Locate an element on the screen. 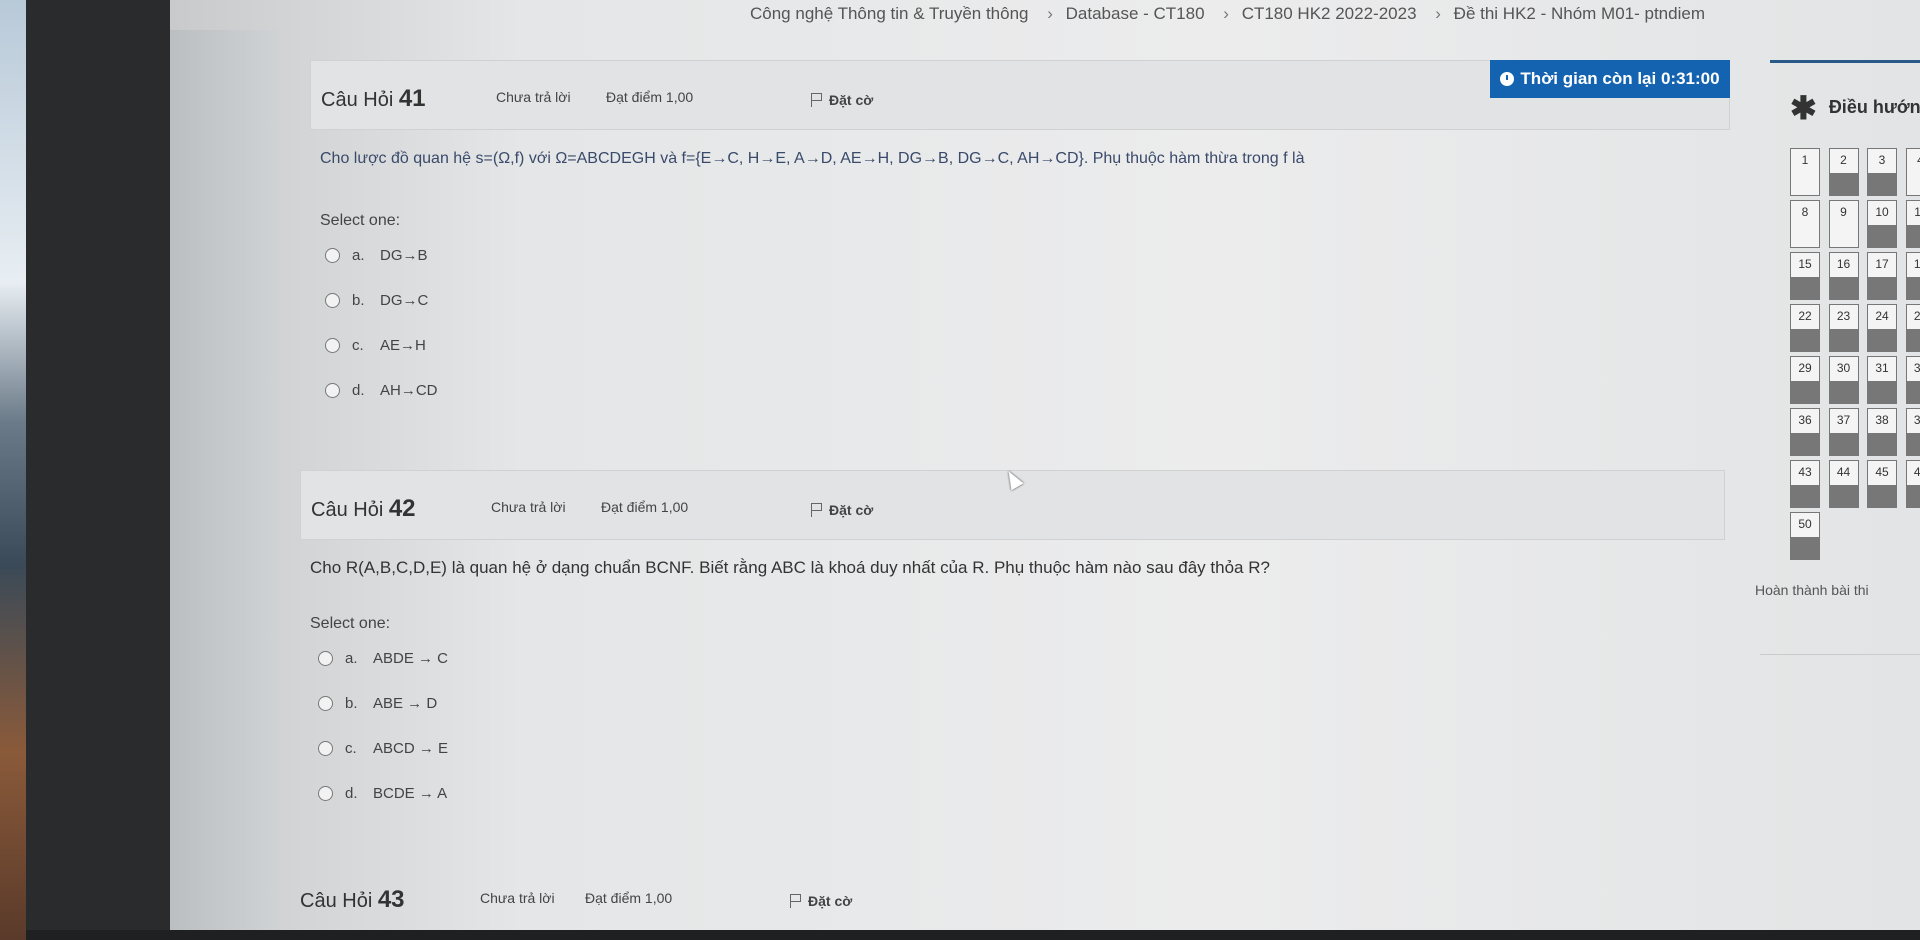 The width and height of the screenshot is (1920, 940). nav-question-39: 39 is located at coordinates (1912, 432).